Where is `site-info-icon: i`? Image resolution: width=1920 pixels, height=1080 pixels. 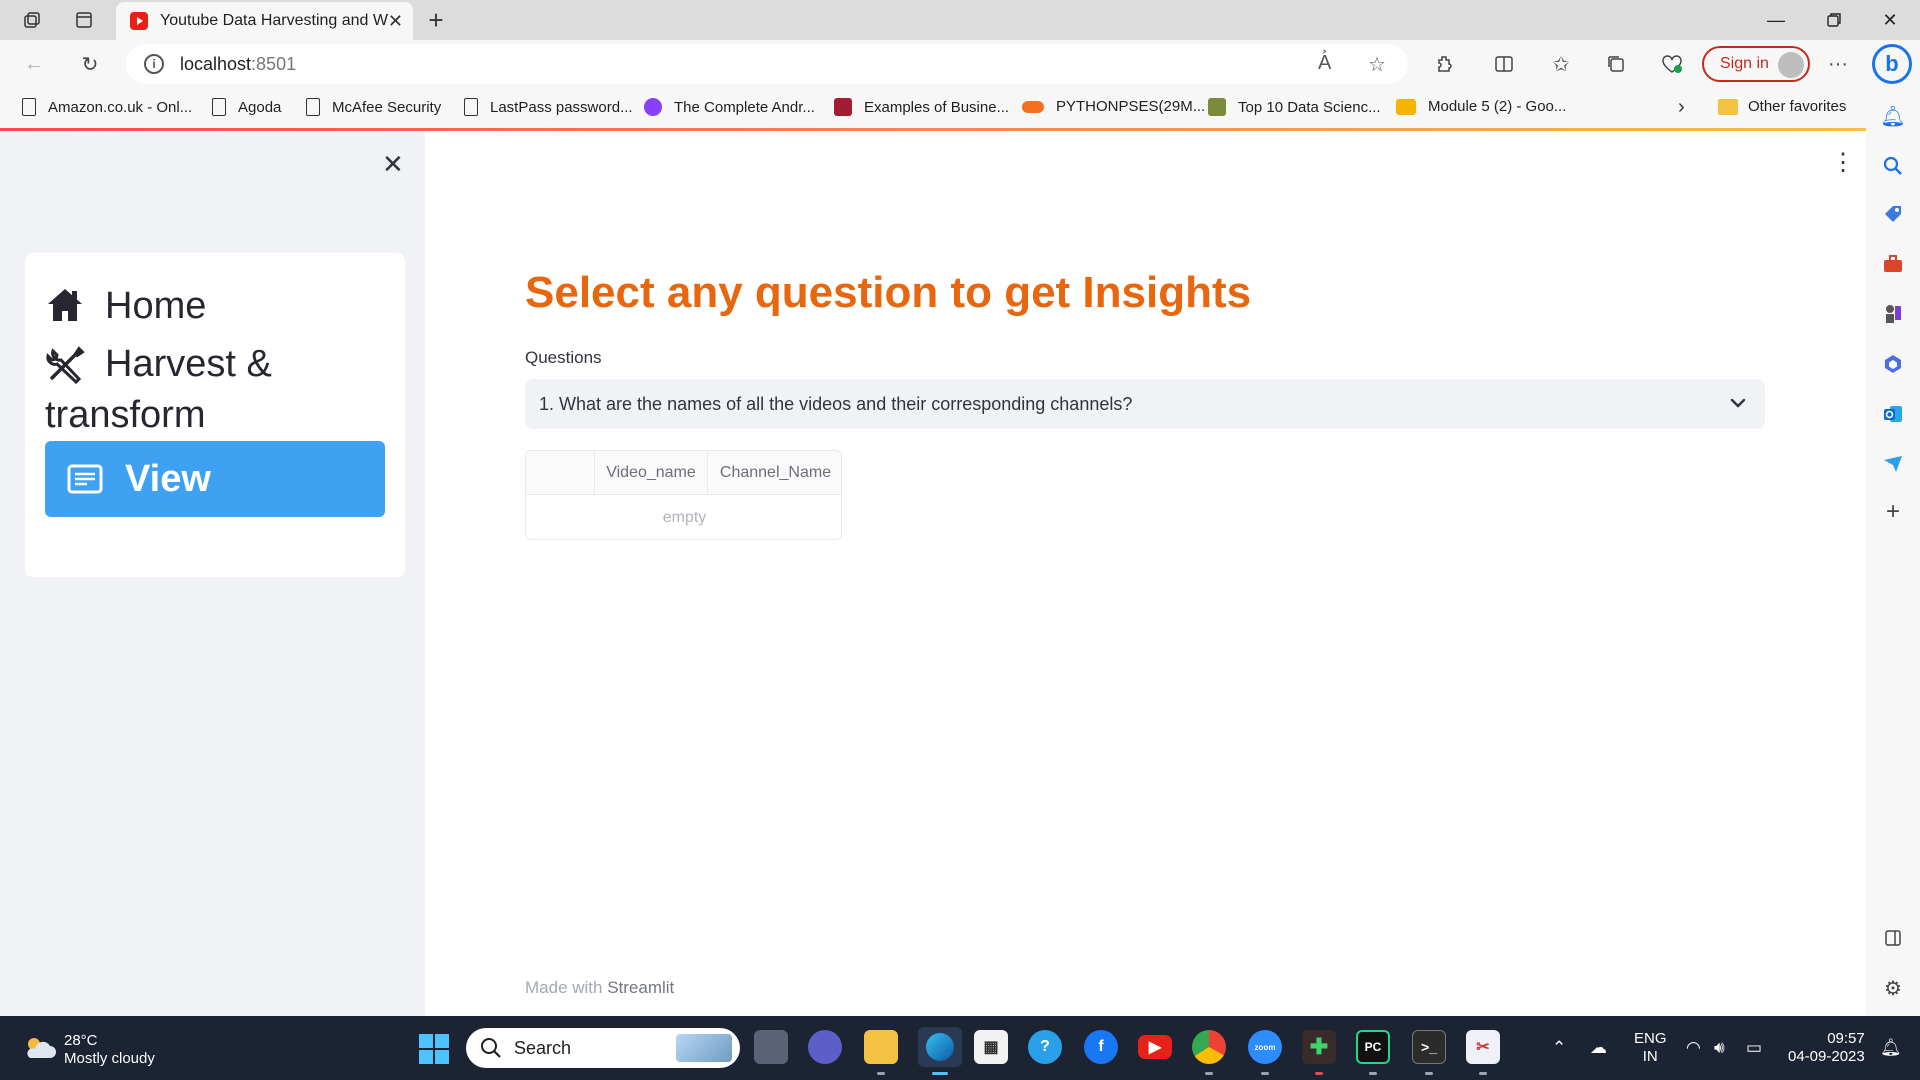
site-info-icon: i is located at coordinates (154, 64).